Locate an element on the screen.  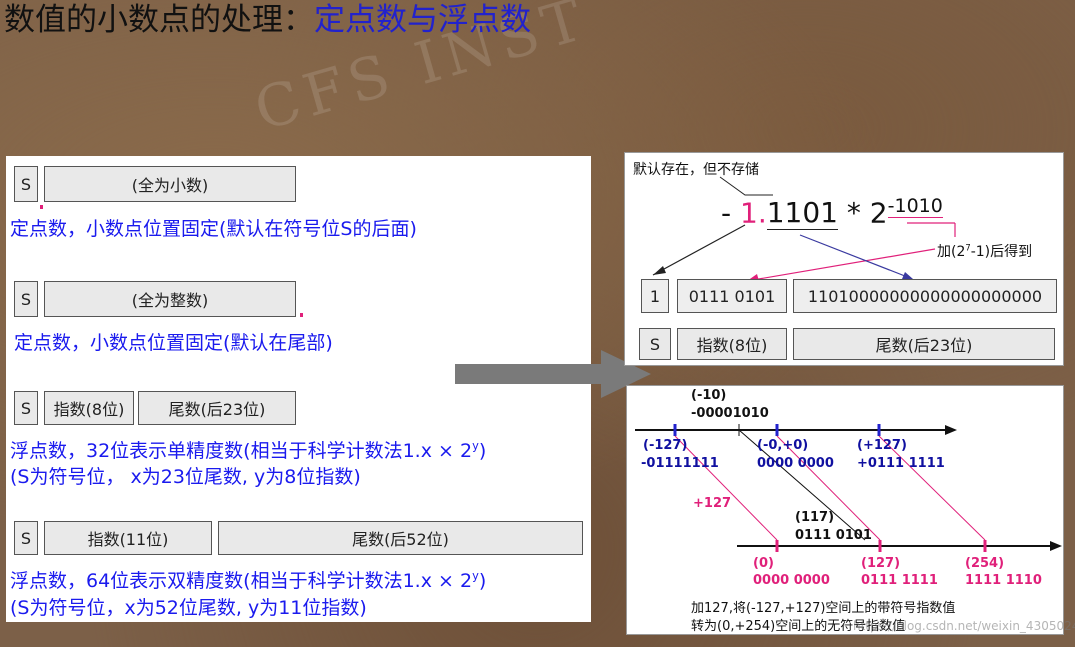
title-highlight: 定点数与浮点数 is located at coordinates (422, 20).